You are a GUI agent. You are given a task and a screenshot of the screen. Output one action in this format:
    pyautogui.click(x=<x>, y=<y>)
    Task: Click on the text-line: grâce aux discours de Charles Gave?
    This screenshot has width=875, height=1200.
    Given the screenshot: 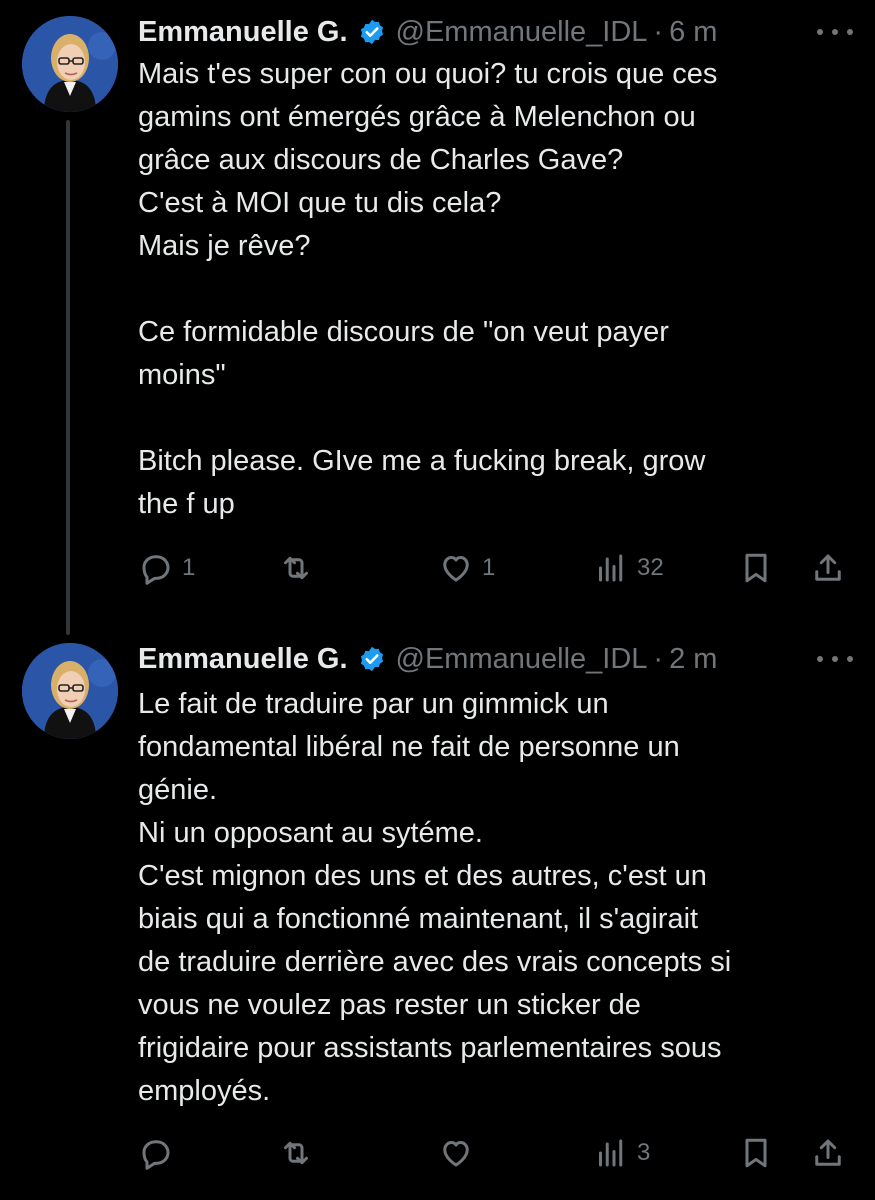 What is the action you would take?
    pyautogui.click(x=381, y=160)
    